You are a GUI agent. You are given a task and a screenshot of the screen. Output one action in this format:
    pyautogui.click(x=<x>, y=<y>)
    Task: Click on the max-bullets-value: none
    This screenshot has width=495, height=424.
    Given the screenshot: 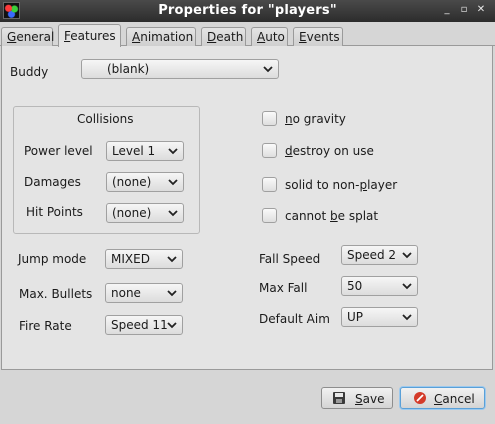 What is the action you would take?
    pyautogui.click(x=126, y=293)
    